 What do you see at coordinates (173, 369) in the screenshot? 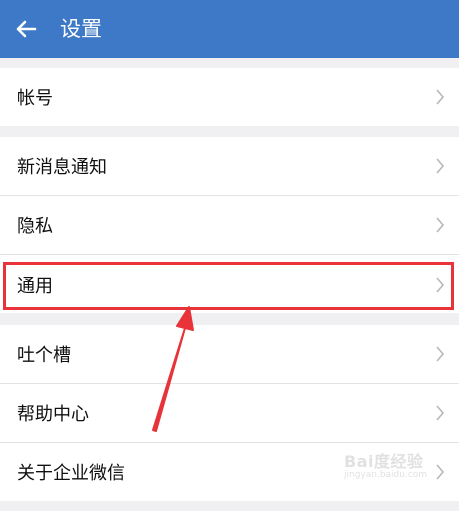
I see `annotation-arrow` at bounding box center [173, 369].